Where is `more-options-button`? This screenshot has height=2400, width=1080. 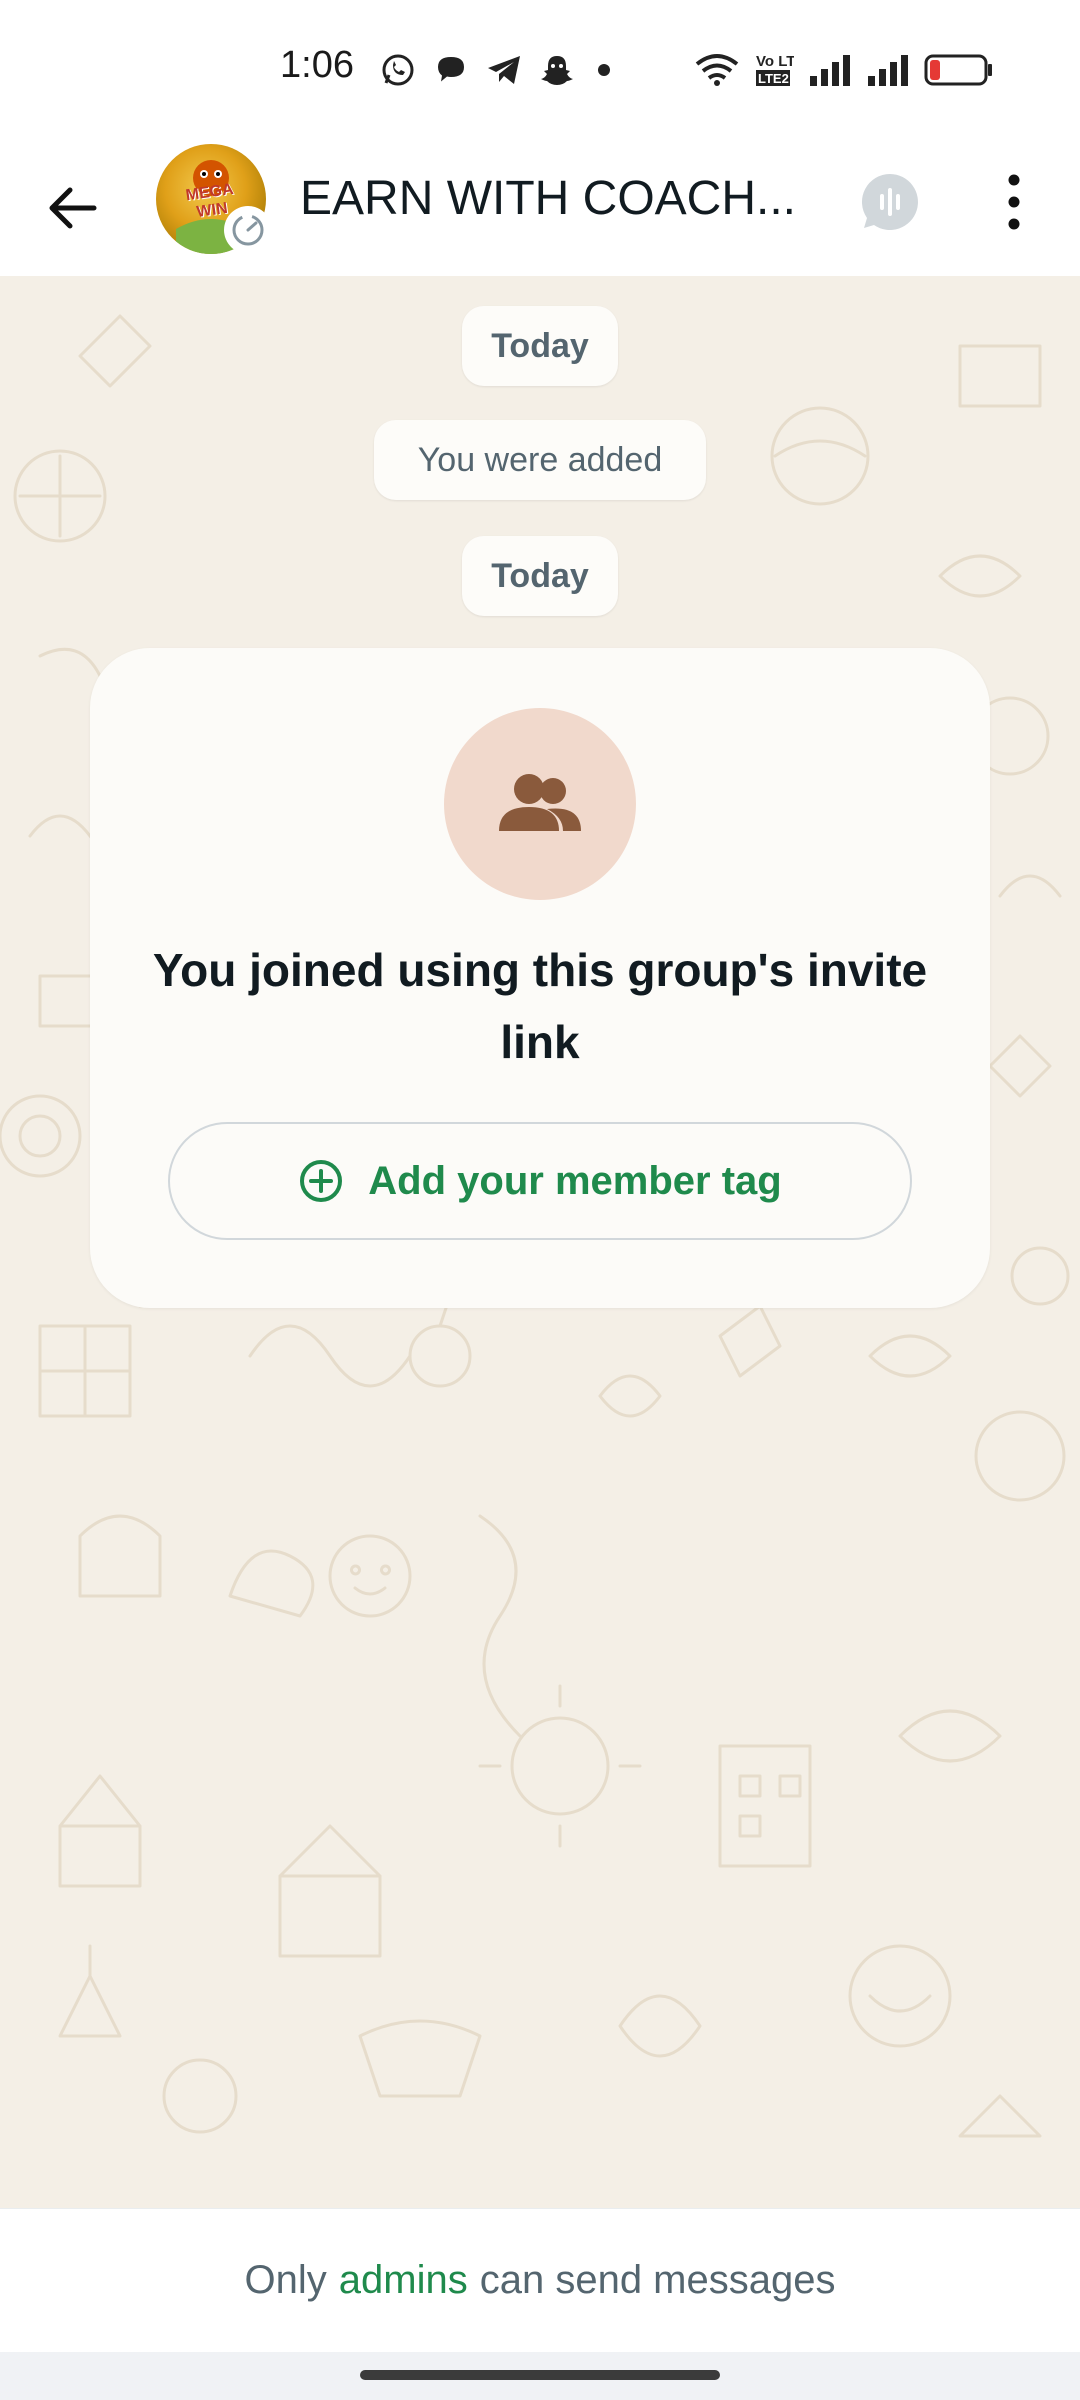
more-options-button is located at coordinates (1014, 202).